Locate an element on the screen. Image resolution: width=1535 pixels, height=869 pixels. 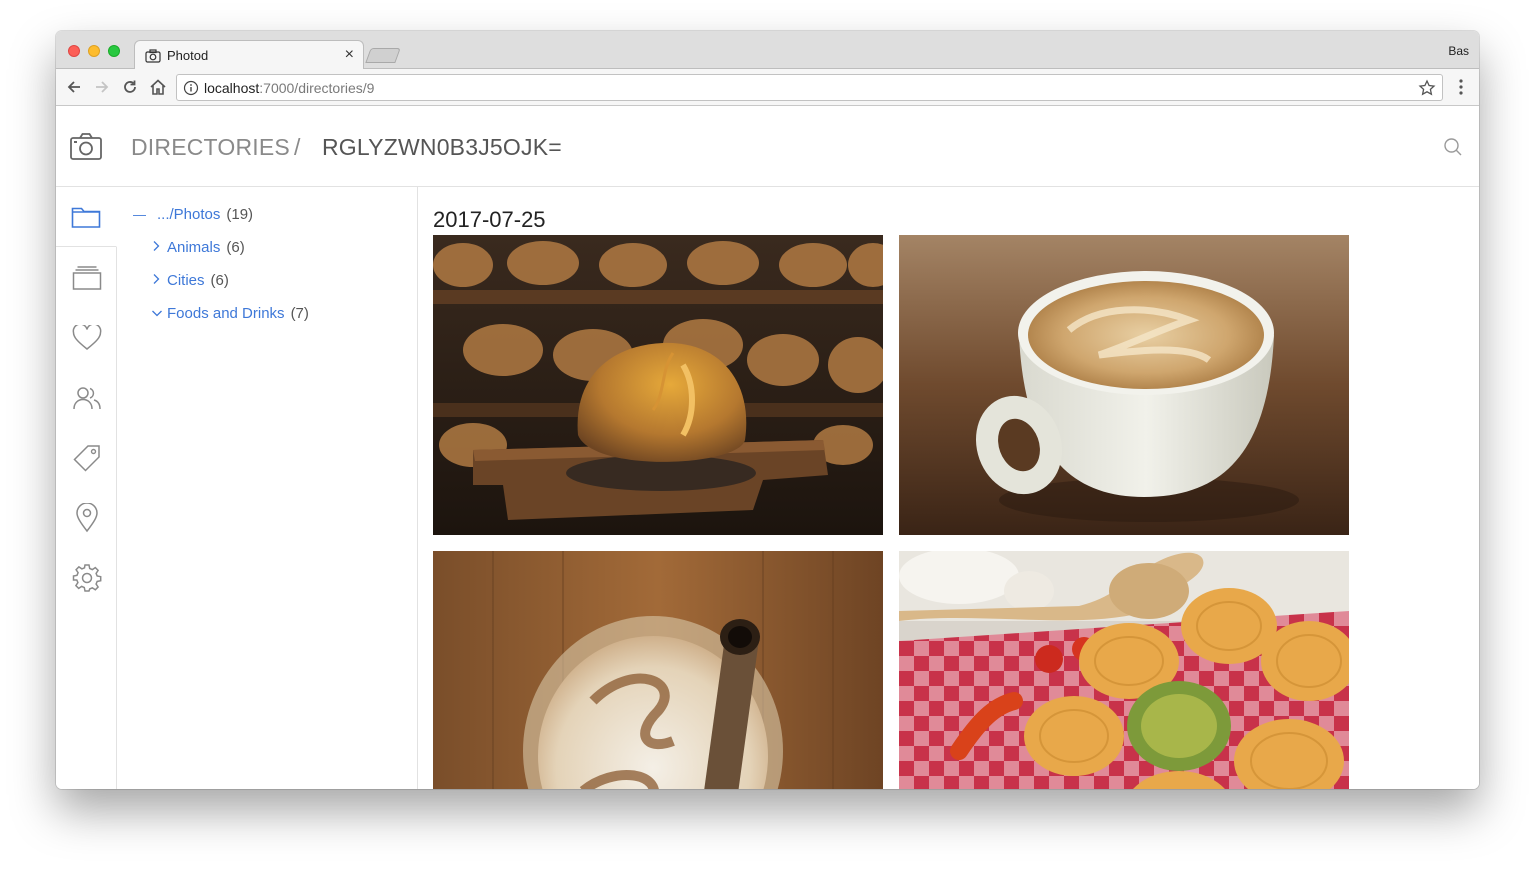
bread-photo-image is located at coordinates (658, 385).